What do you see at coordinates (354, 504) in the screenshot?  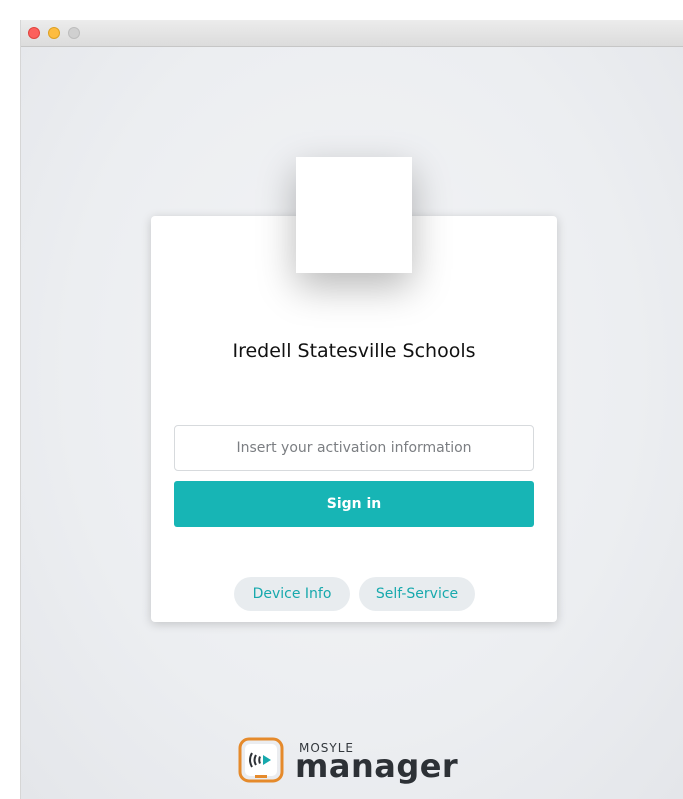 I see `sign-in-button: Sign in` at bounding box center [354, 504].